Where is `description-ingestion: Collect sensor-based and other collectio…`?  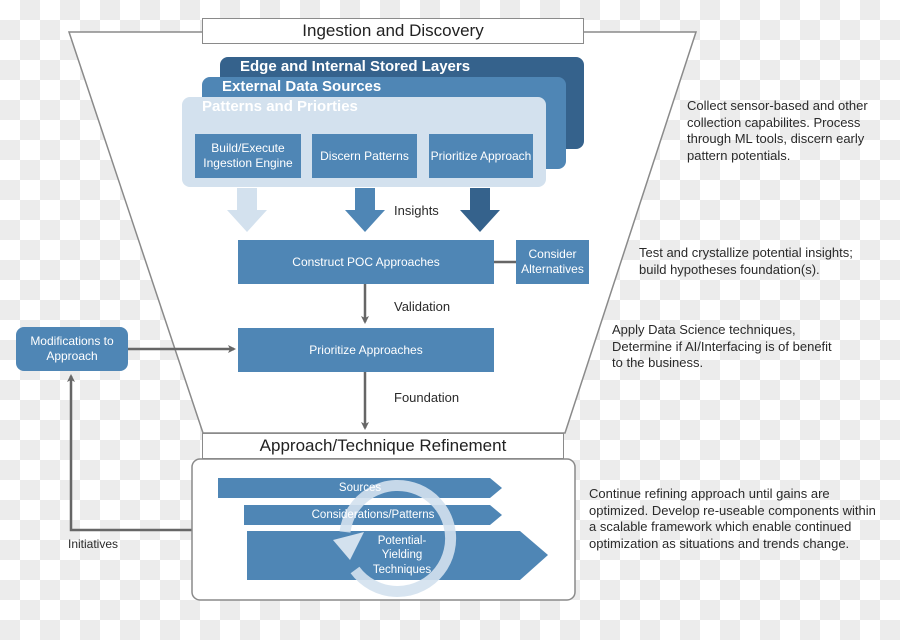 description-ingestion: Collect sensor-based and other collectio… is located at coordinates (777, 130).